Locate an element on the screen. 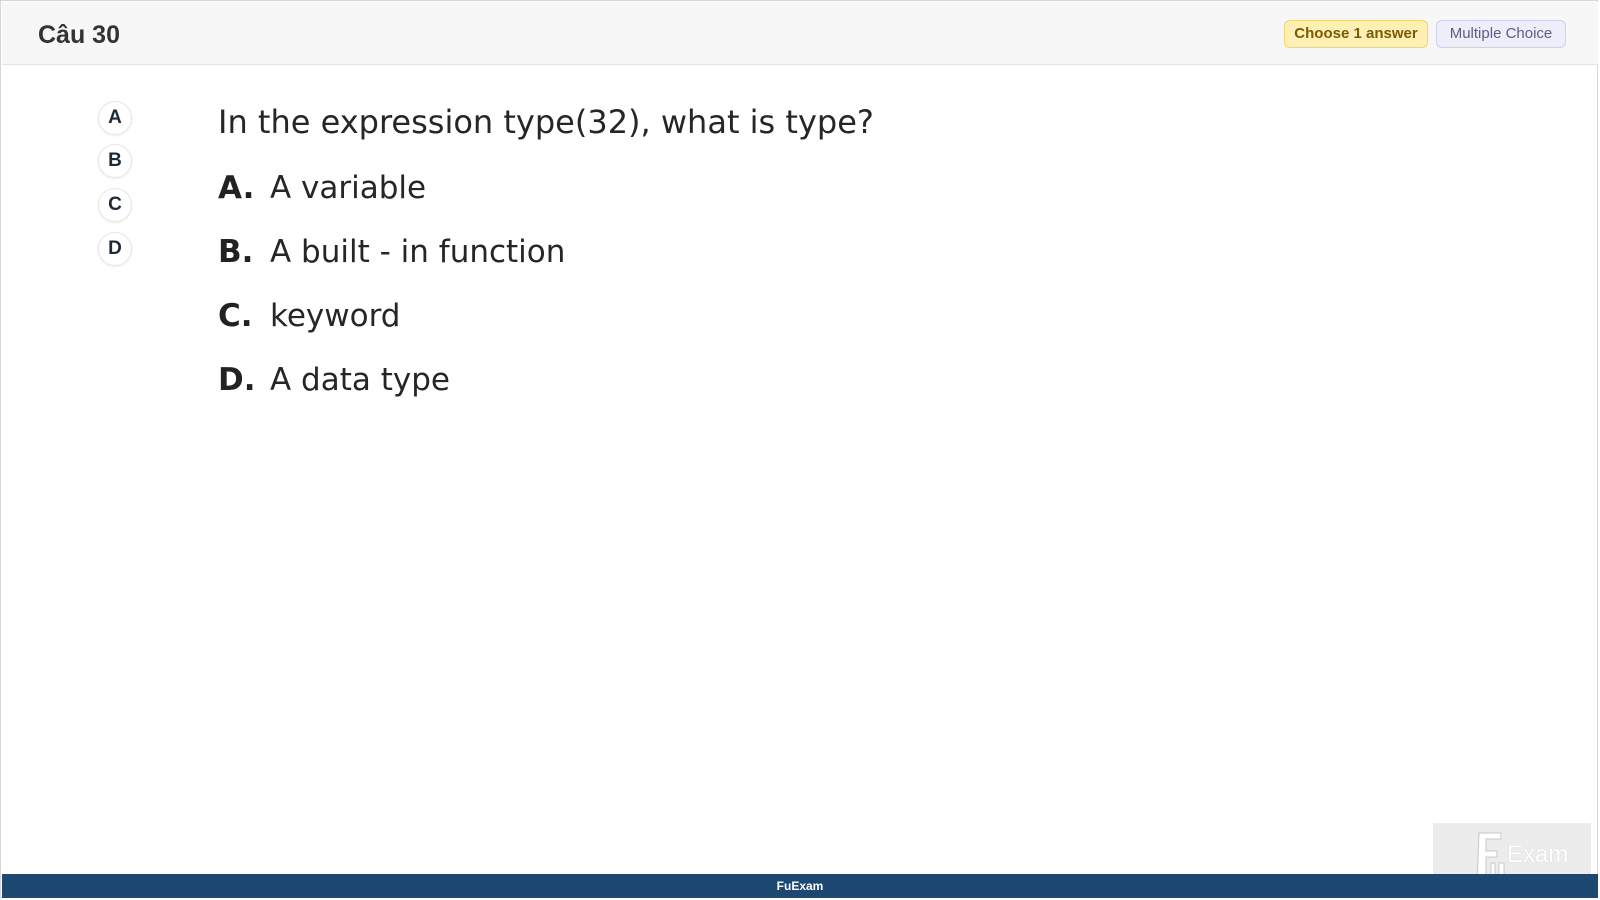 The height and width of the screenshot is (900, 1600). question-header: Câu 30 Choose 1 answer Multiple Choice is located at coordinates (800, 33).